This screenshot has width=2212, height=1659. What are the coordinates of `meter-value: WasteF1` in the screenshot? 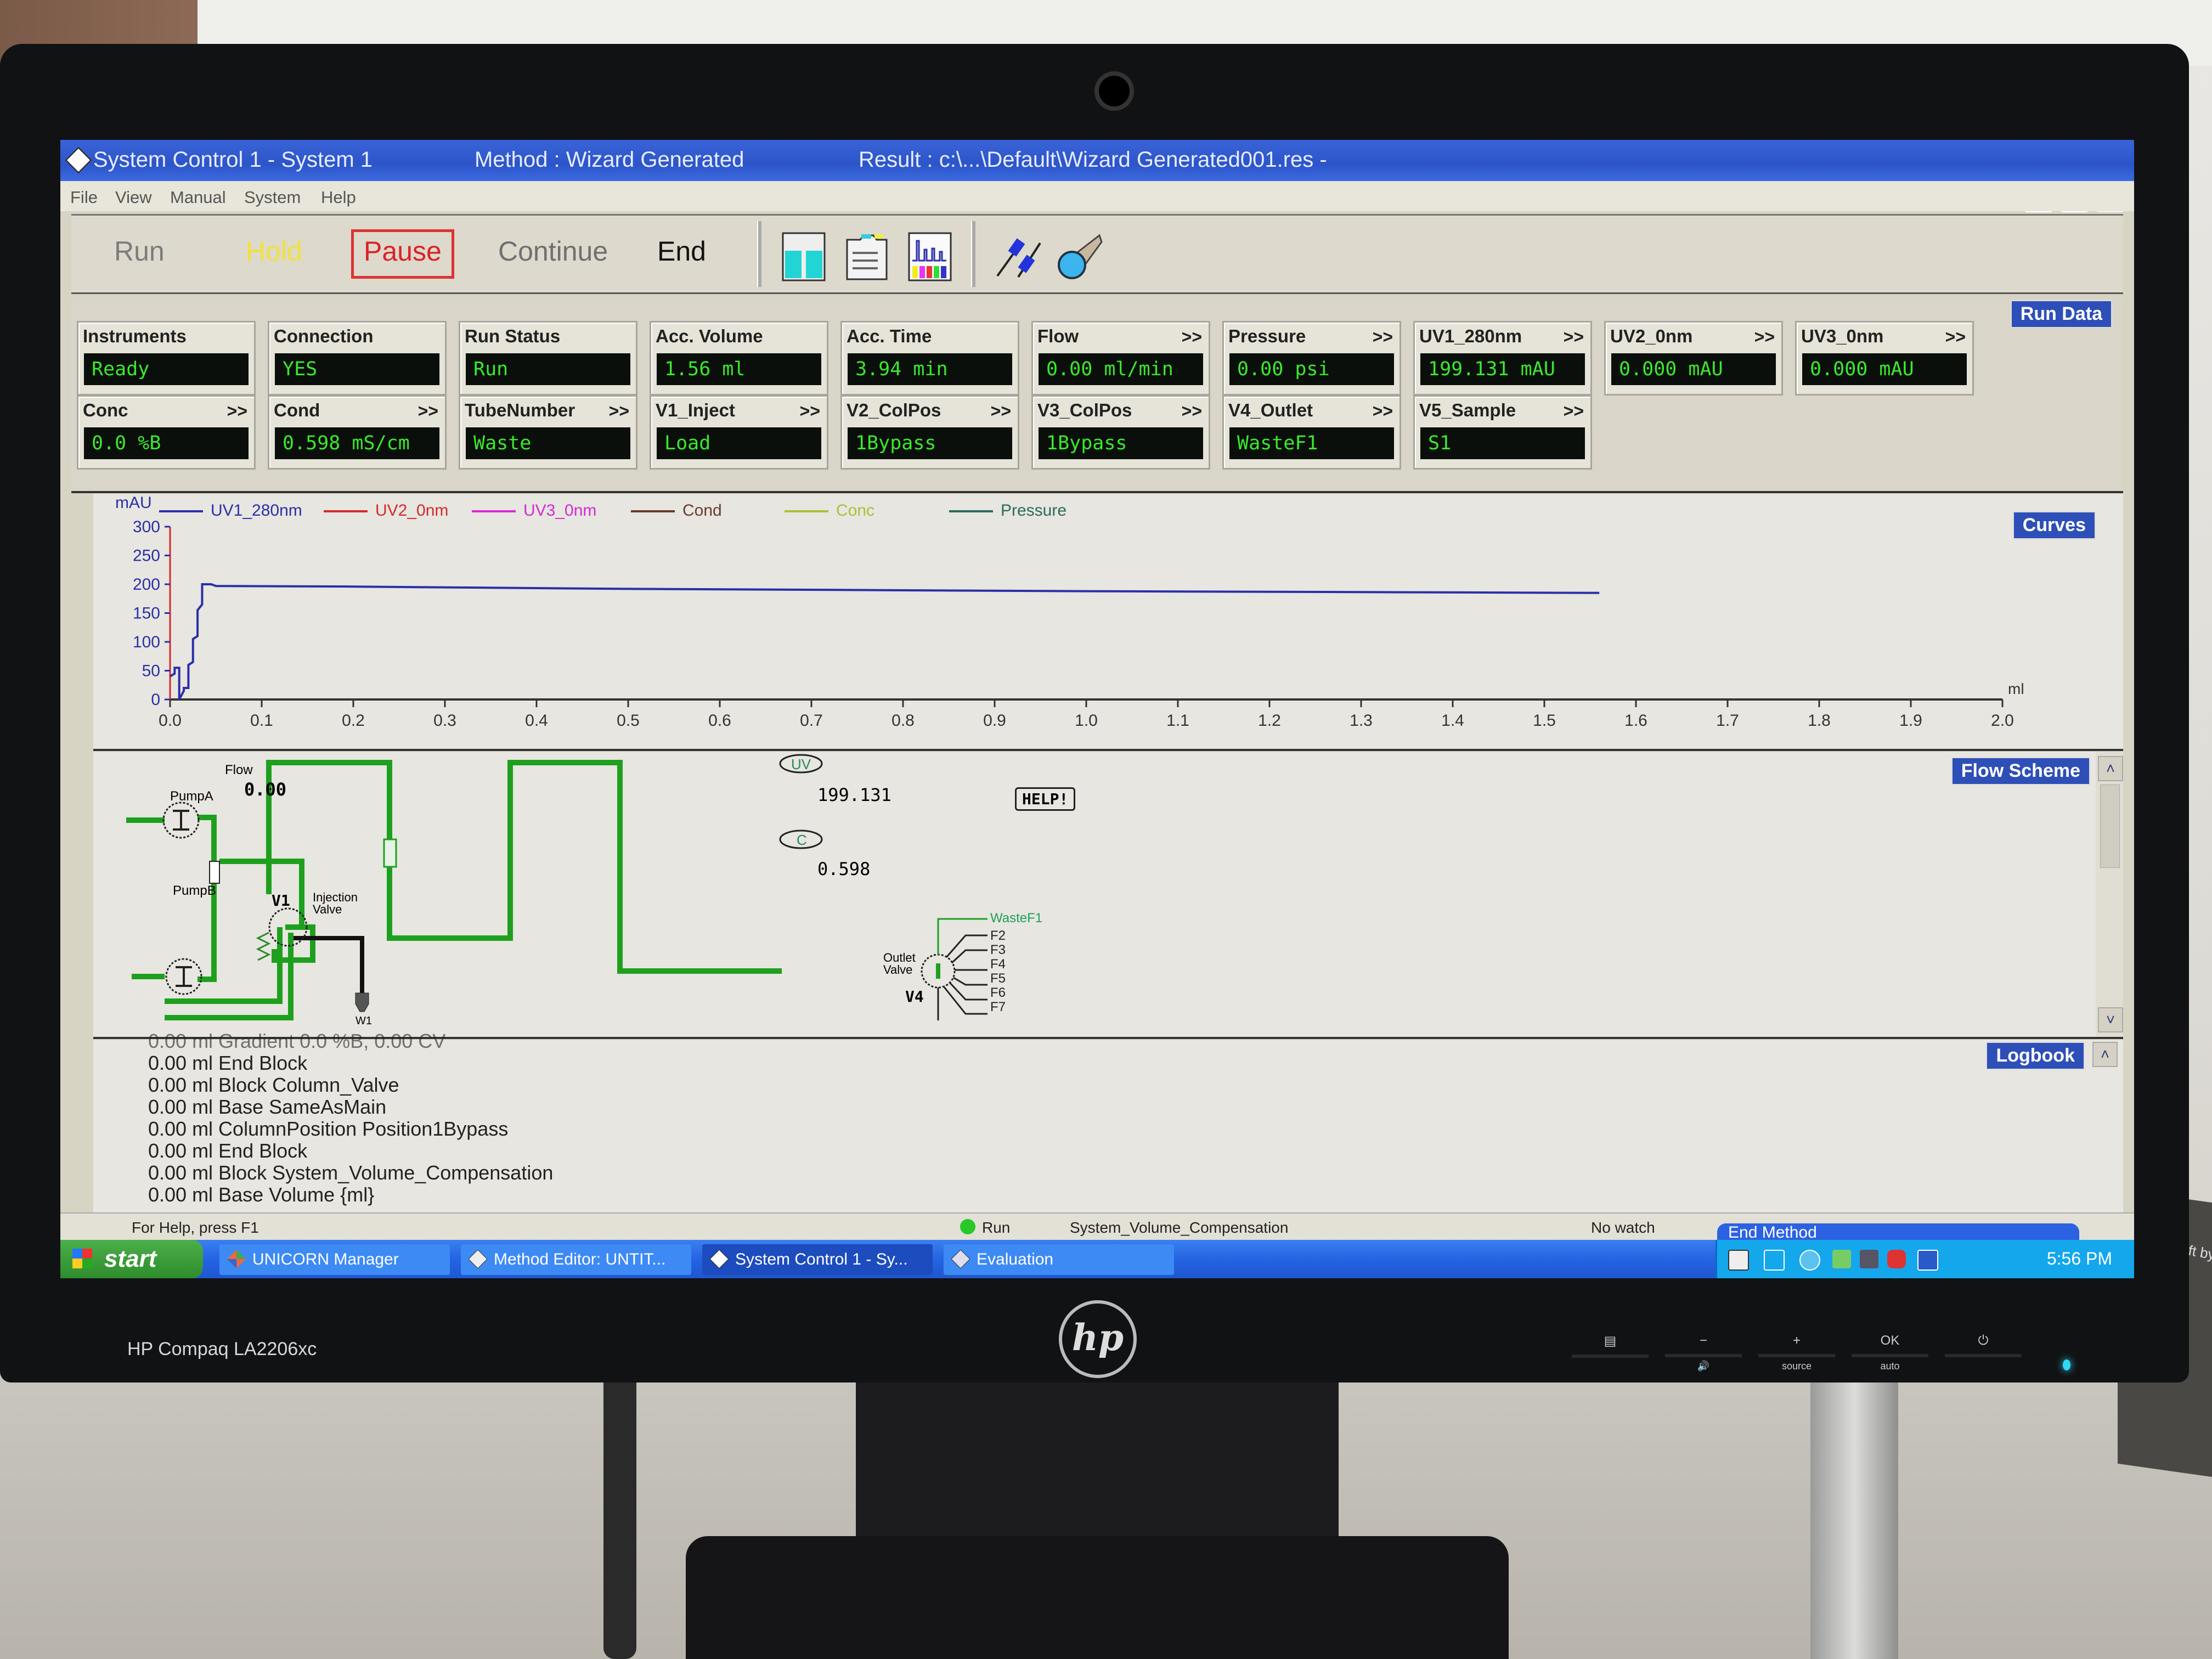 It's located at (1311, 443).